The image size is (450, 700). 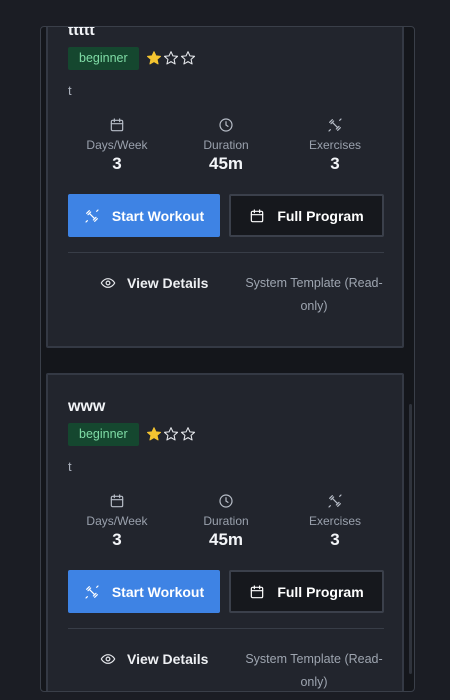 What do you see at coordinates (81, 32) in the screenshot?
I see `workout-title: ttttt` at bounding box center [81, 32].